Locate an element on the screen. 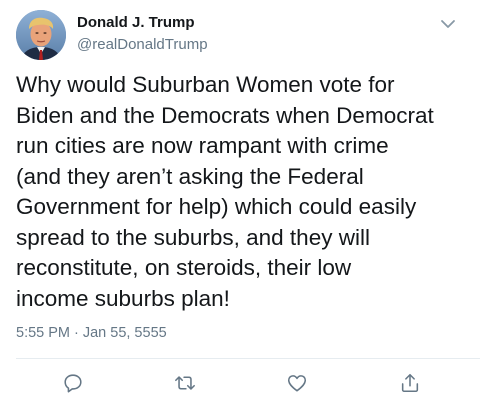 The image size is (480, 410). retweet-icon is located at coordinates (185, 383).